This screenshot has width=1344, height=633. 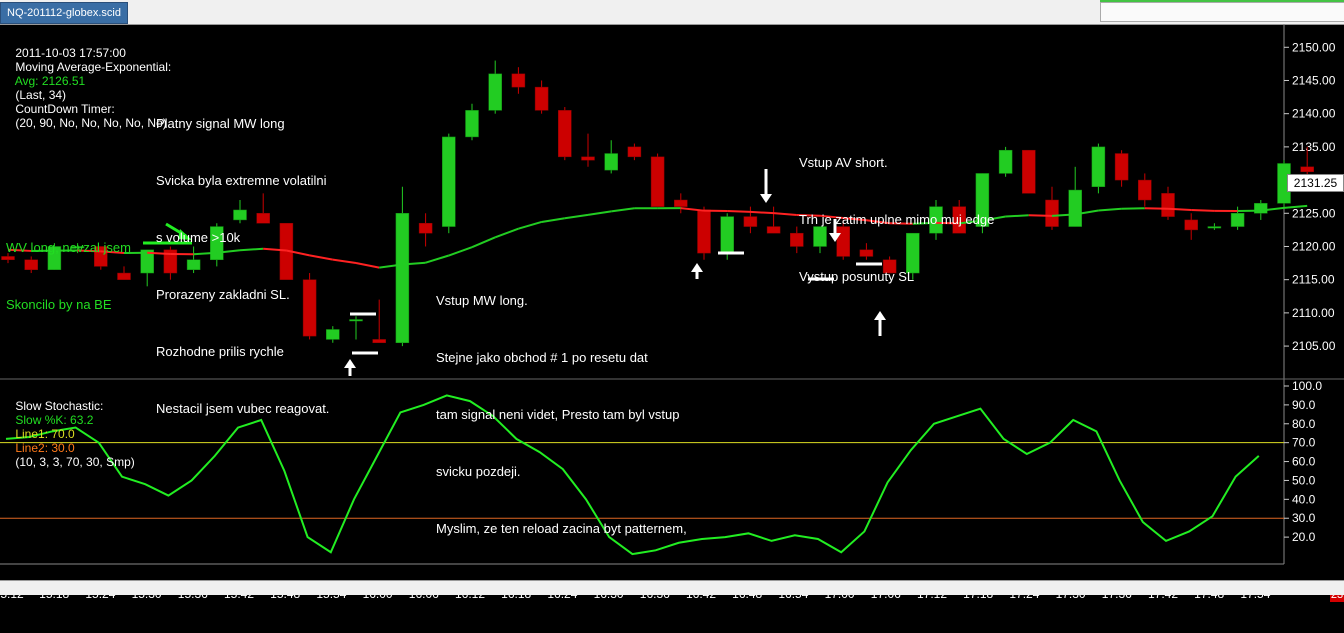 What do you see at coordinates (1315, 183) in the screenshot?
I see `current-price-box: 2131.25` at bounding box center [1315, 183].